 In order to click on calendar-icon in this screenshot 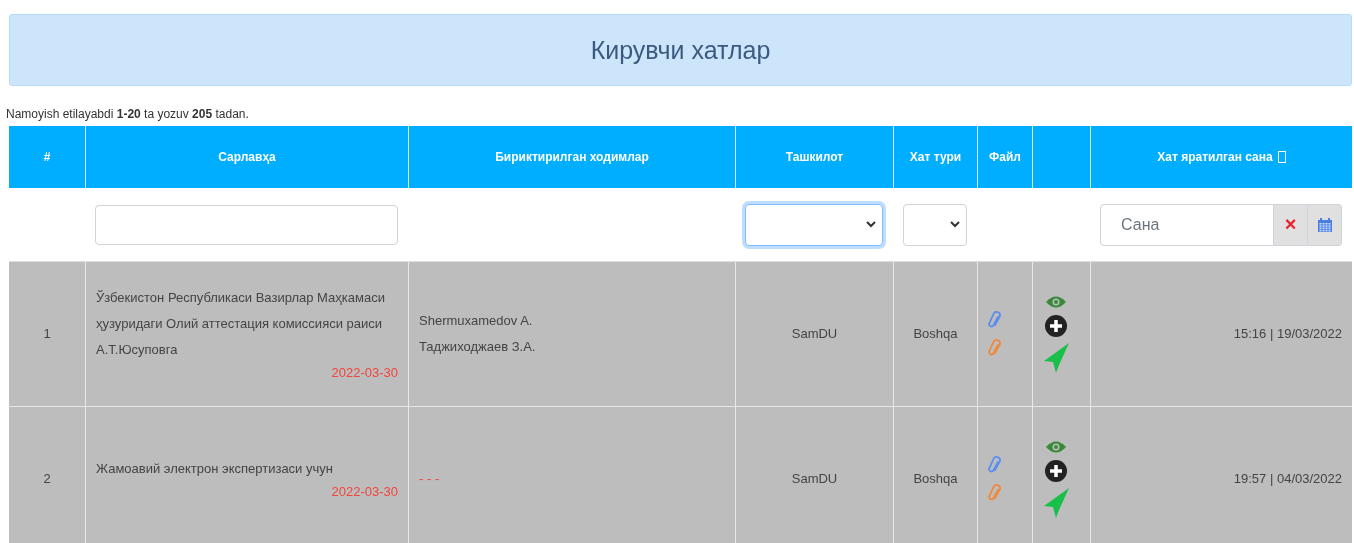, I will do `click(1324, 224)`.